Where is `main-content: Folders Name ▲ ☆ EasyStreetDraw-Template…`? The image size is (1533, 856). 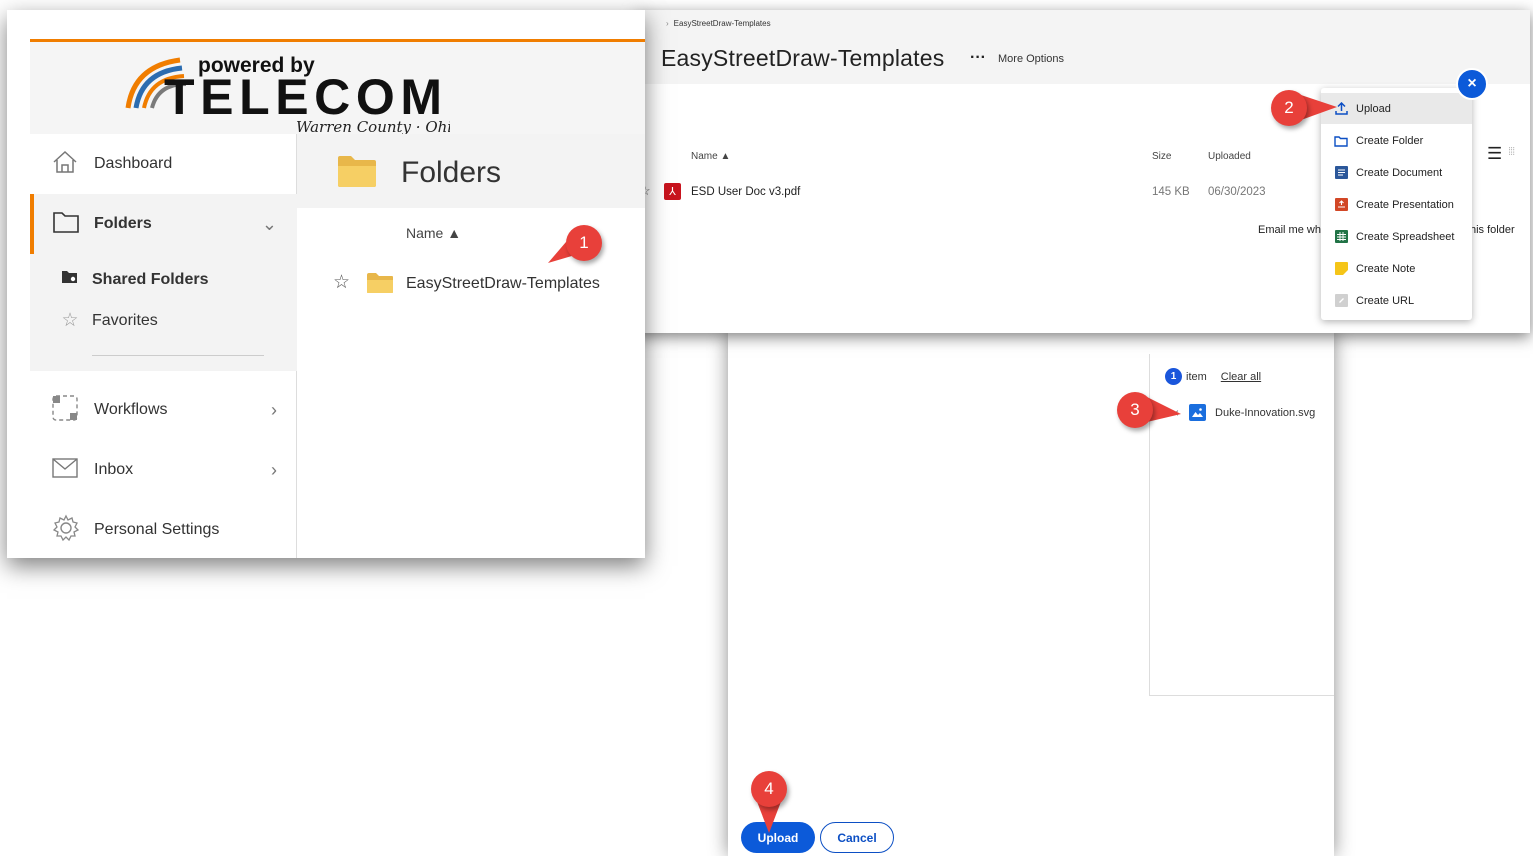
main-content: Folders Name ▲ ☆ EasyStreetDraw-Template… is located at coordinates (471, 346).